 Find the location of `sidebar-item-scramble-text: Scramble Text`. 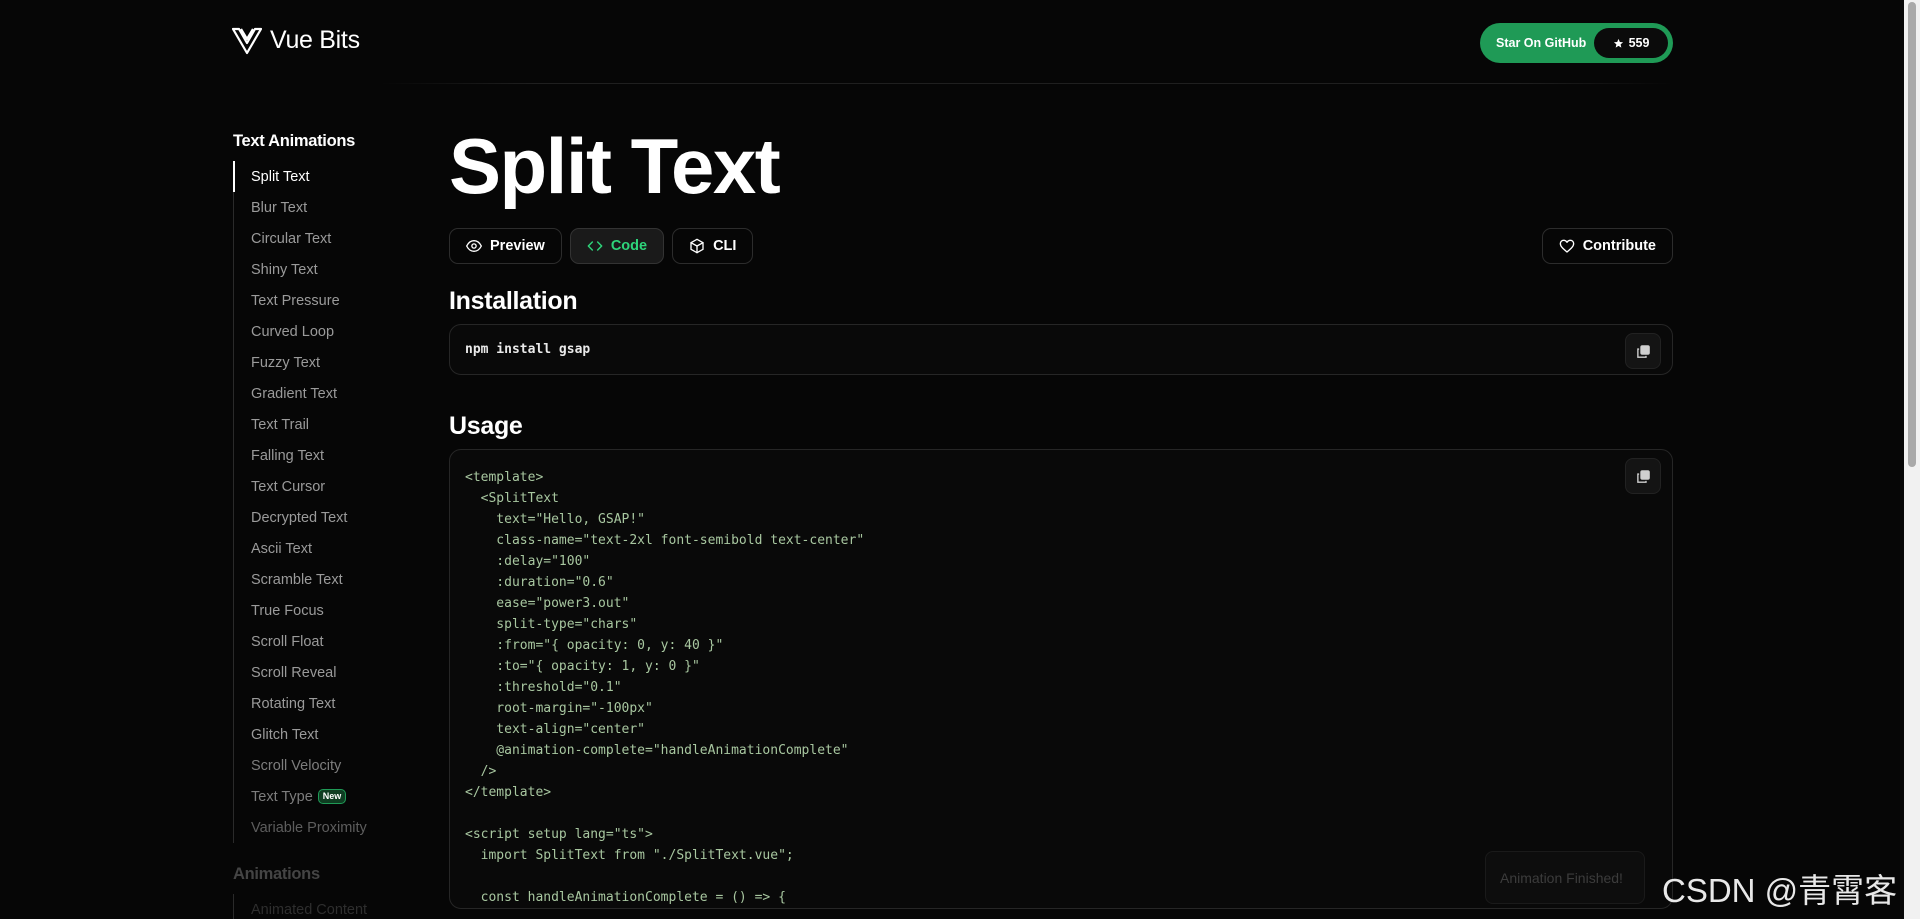

sidebar-item-scramble-text: Scramble Text is located at coordinates (333, 579).